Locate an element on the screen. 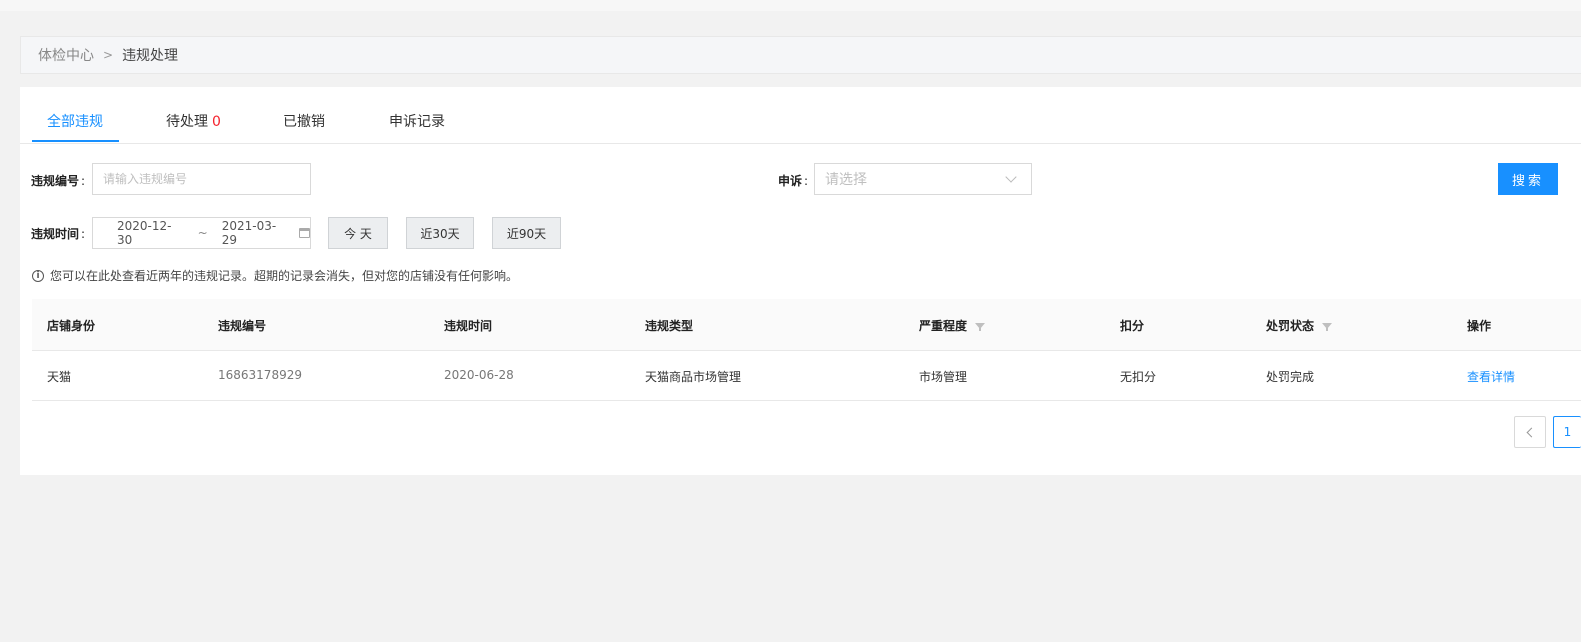 The width and height of the screenshot is (1581, 642). tab-revoked: 已撤销 is located at coordinates (304, 121).